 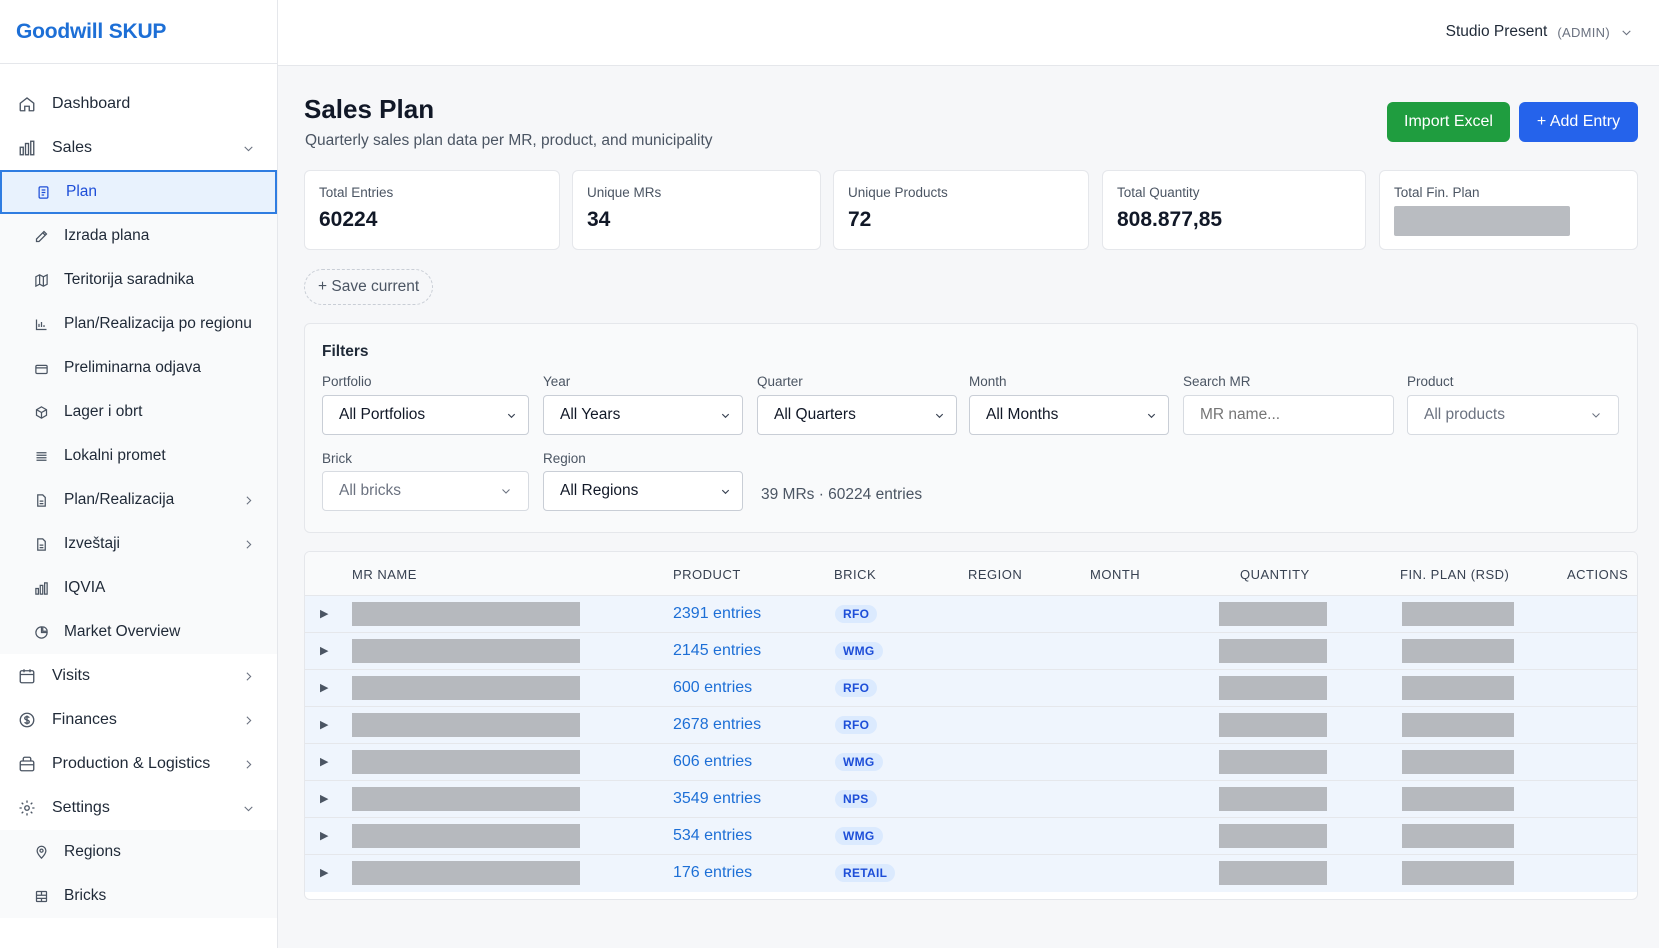 I want to click on sidebar-item-plan: Plan, so click(x=138, y=192).